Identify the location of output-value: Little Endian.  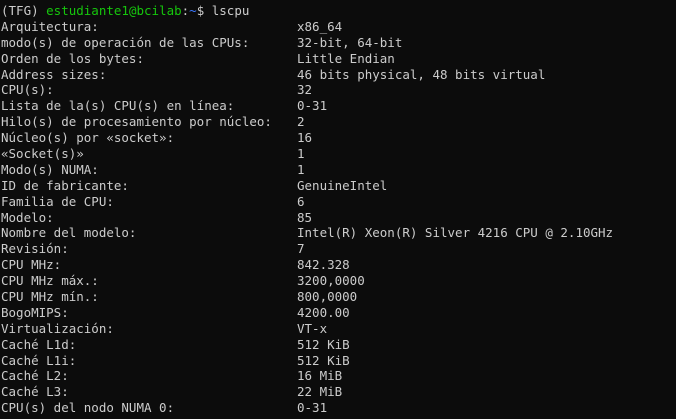
(346, 58).